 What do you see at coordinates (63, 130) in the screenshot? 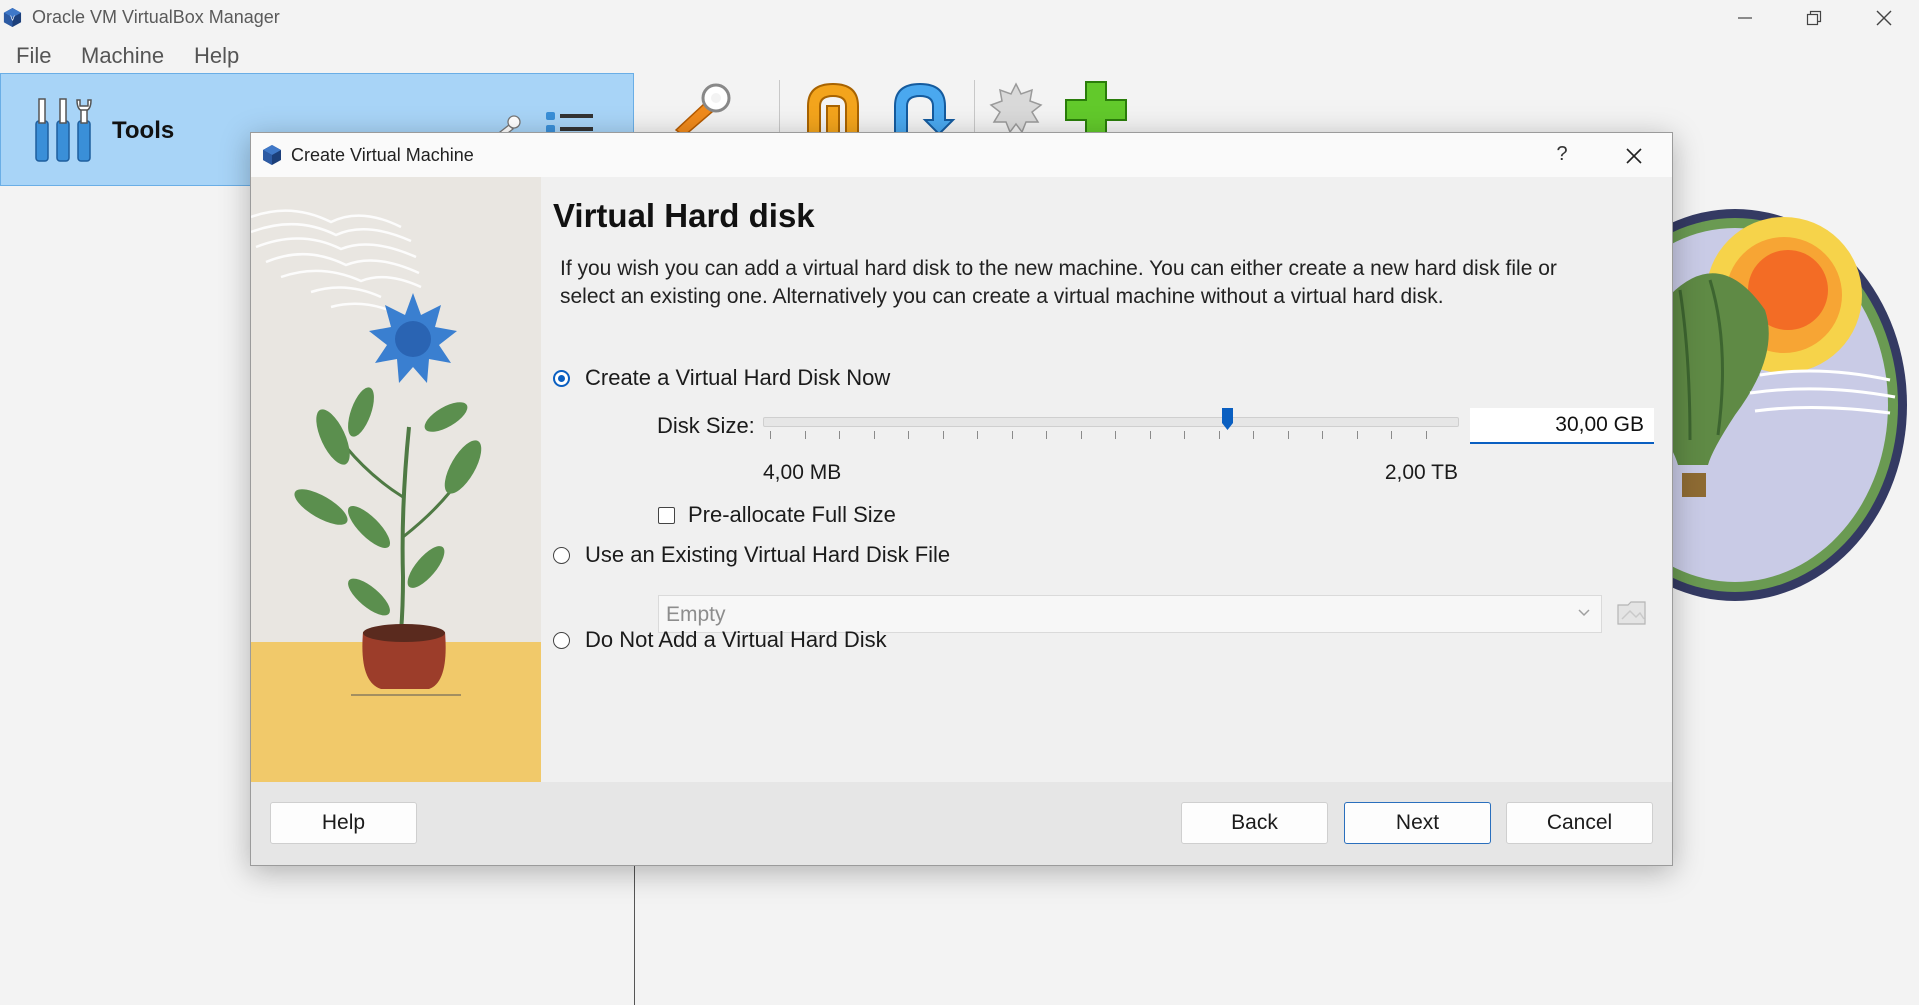
I see `tools-icon` at bounding box center [63, 130].